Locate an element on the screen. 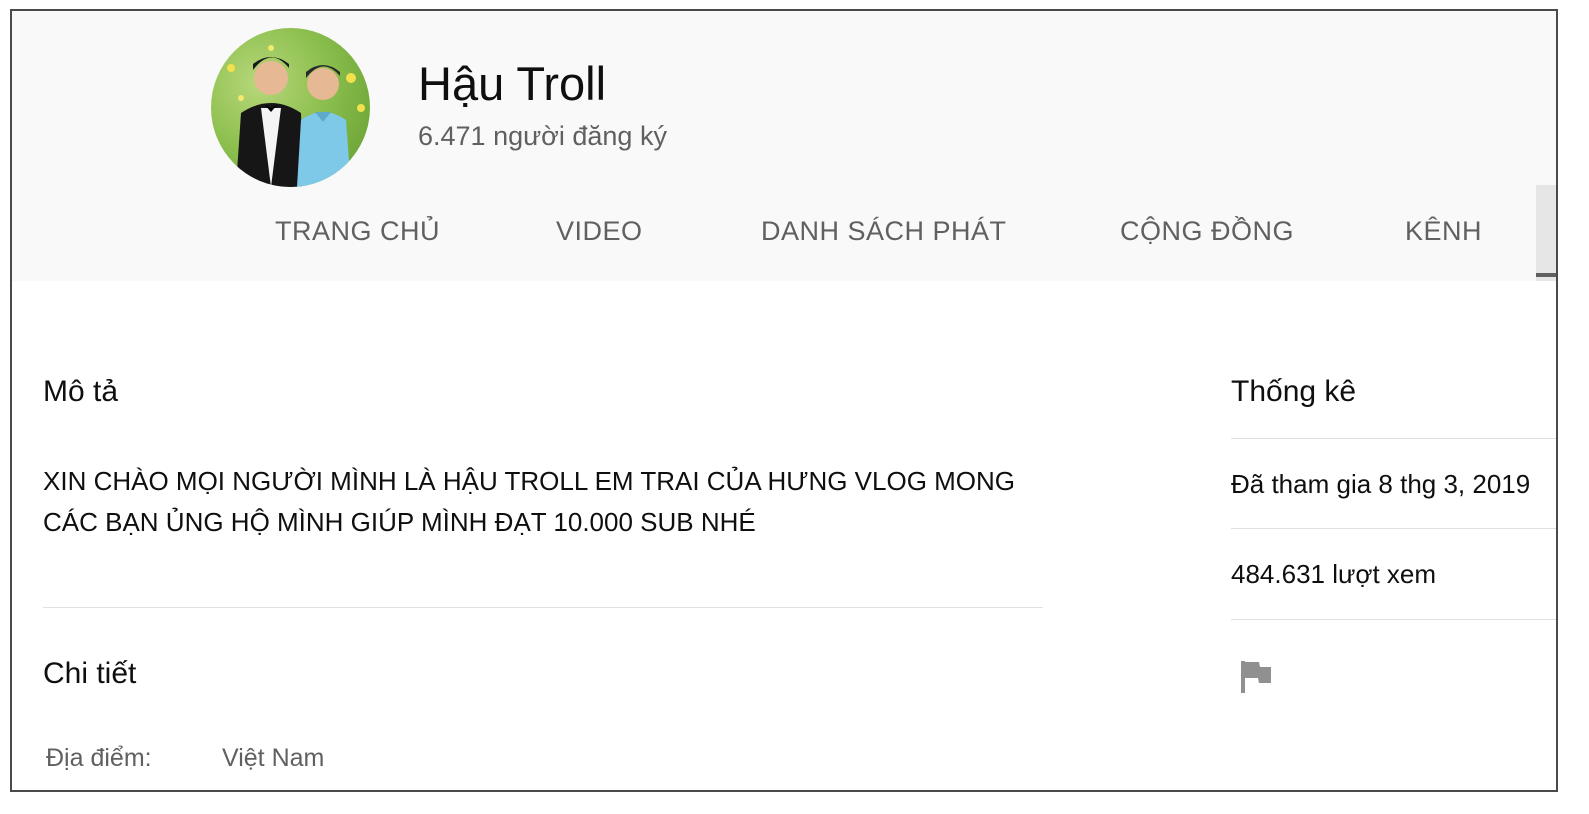 This screenshot has width=1589, height=814. joined-date: Đã tham gia 8 thg 3, 2019 is located at coordinates (1381, 484).